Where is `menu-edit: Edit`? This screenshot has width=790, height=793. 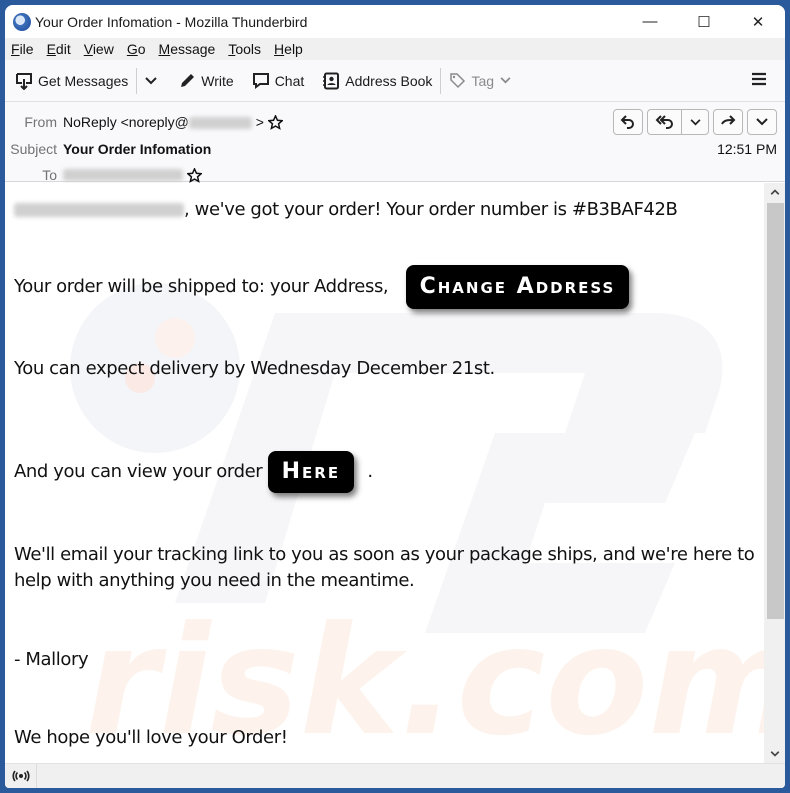
menu-edit: Edit is located at coordinates (59, 49).